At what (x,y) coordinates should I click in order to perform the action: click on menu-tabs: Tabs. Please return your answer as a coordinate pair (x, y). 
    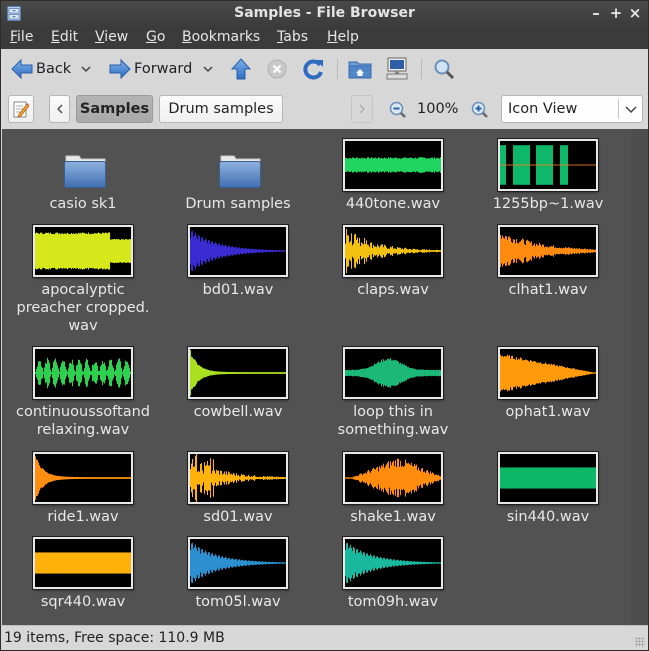
    Looking at the image, I should click on (292, 37).